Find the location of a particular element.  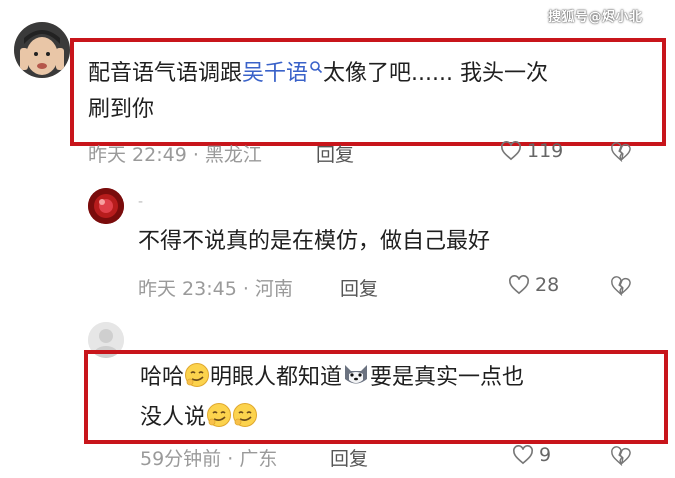

comment-meta: 昨天 23:45 · 河南 is located at coordinates (215, 289).